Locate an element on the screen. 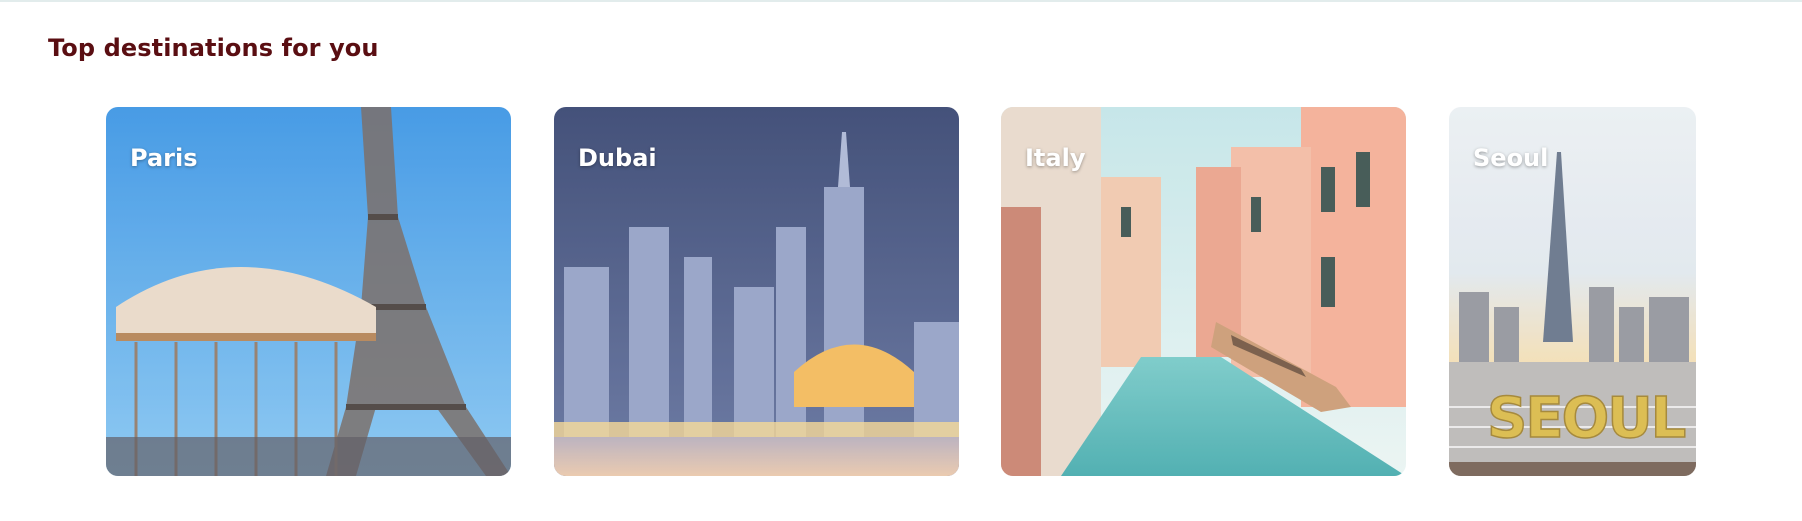 The width and height of the screenshot is (1802, 521). destination-name: Paris is located at coordinates (164, 158).